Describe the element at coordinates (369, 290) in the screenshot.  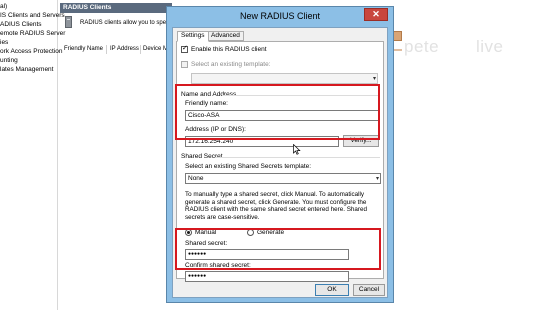
I see `cancel-button: Cancel` at that location.